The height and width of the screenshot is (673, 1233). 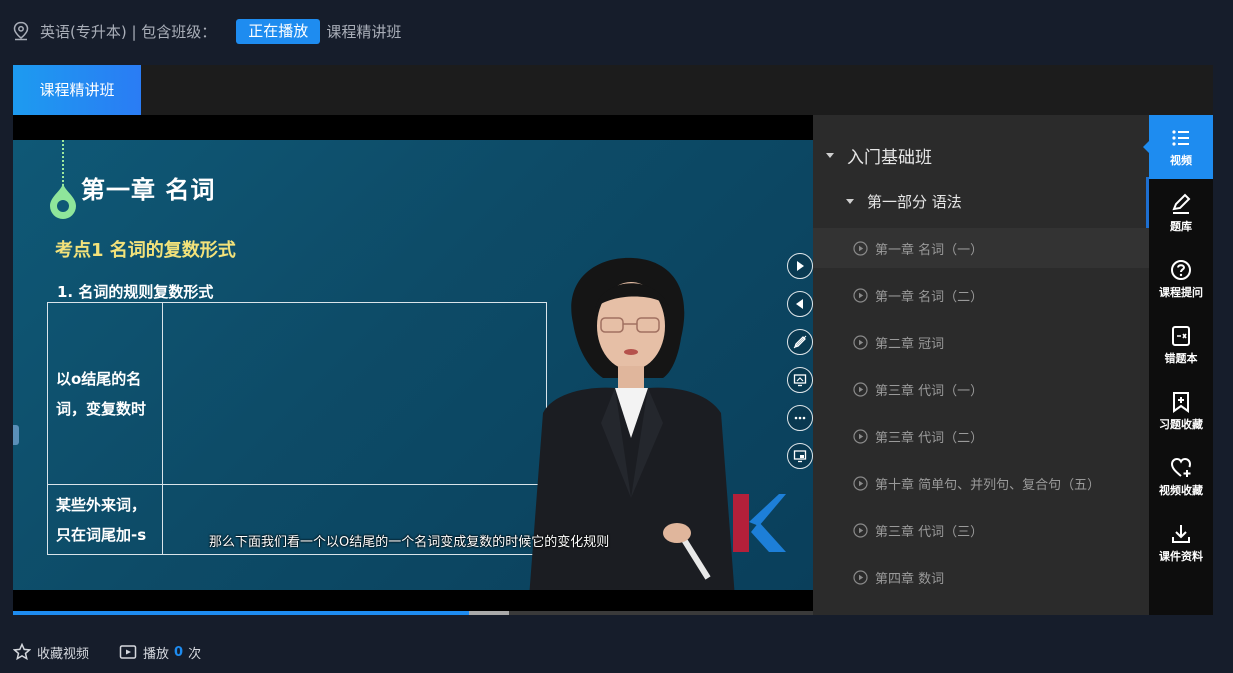 I want to click on heart-add-icon, so click(x=1181, y=467).